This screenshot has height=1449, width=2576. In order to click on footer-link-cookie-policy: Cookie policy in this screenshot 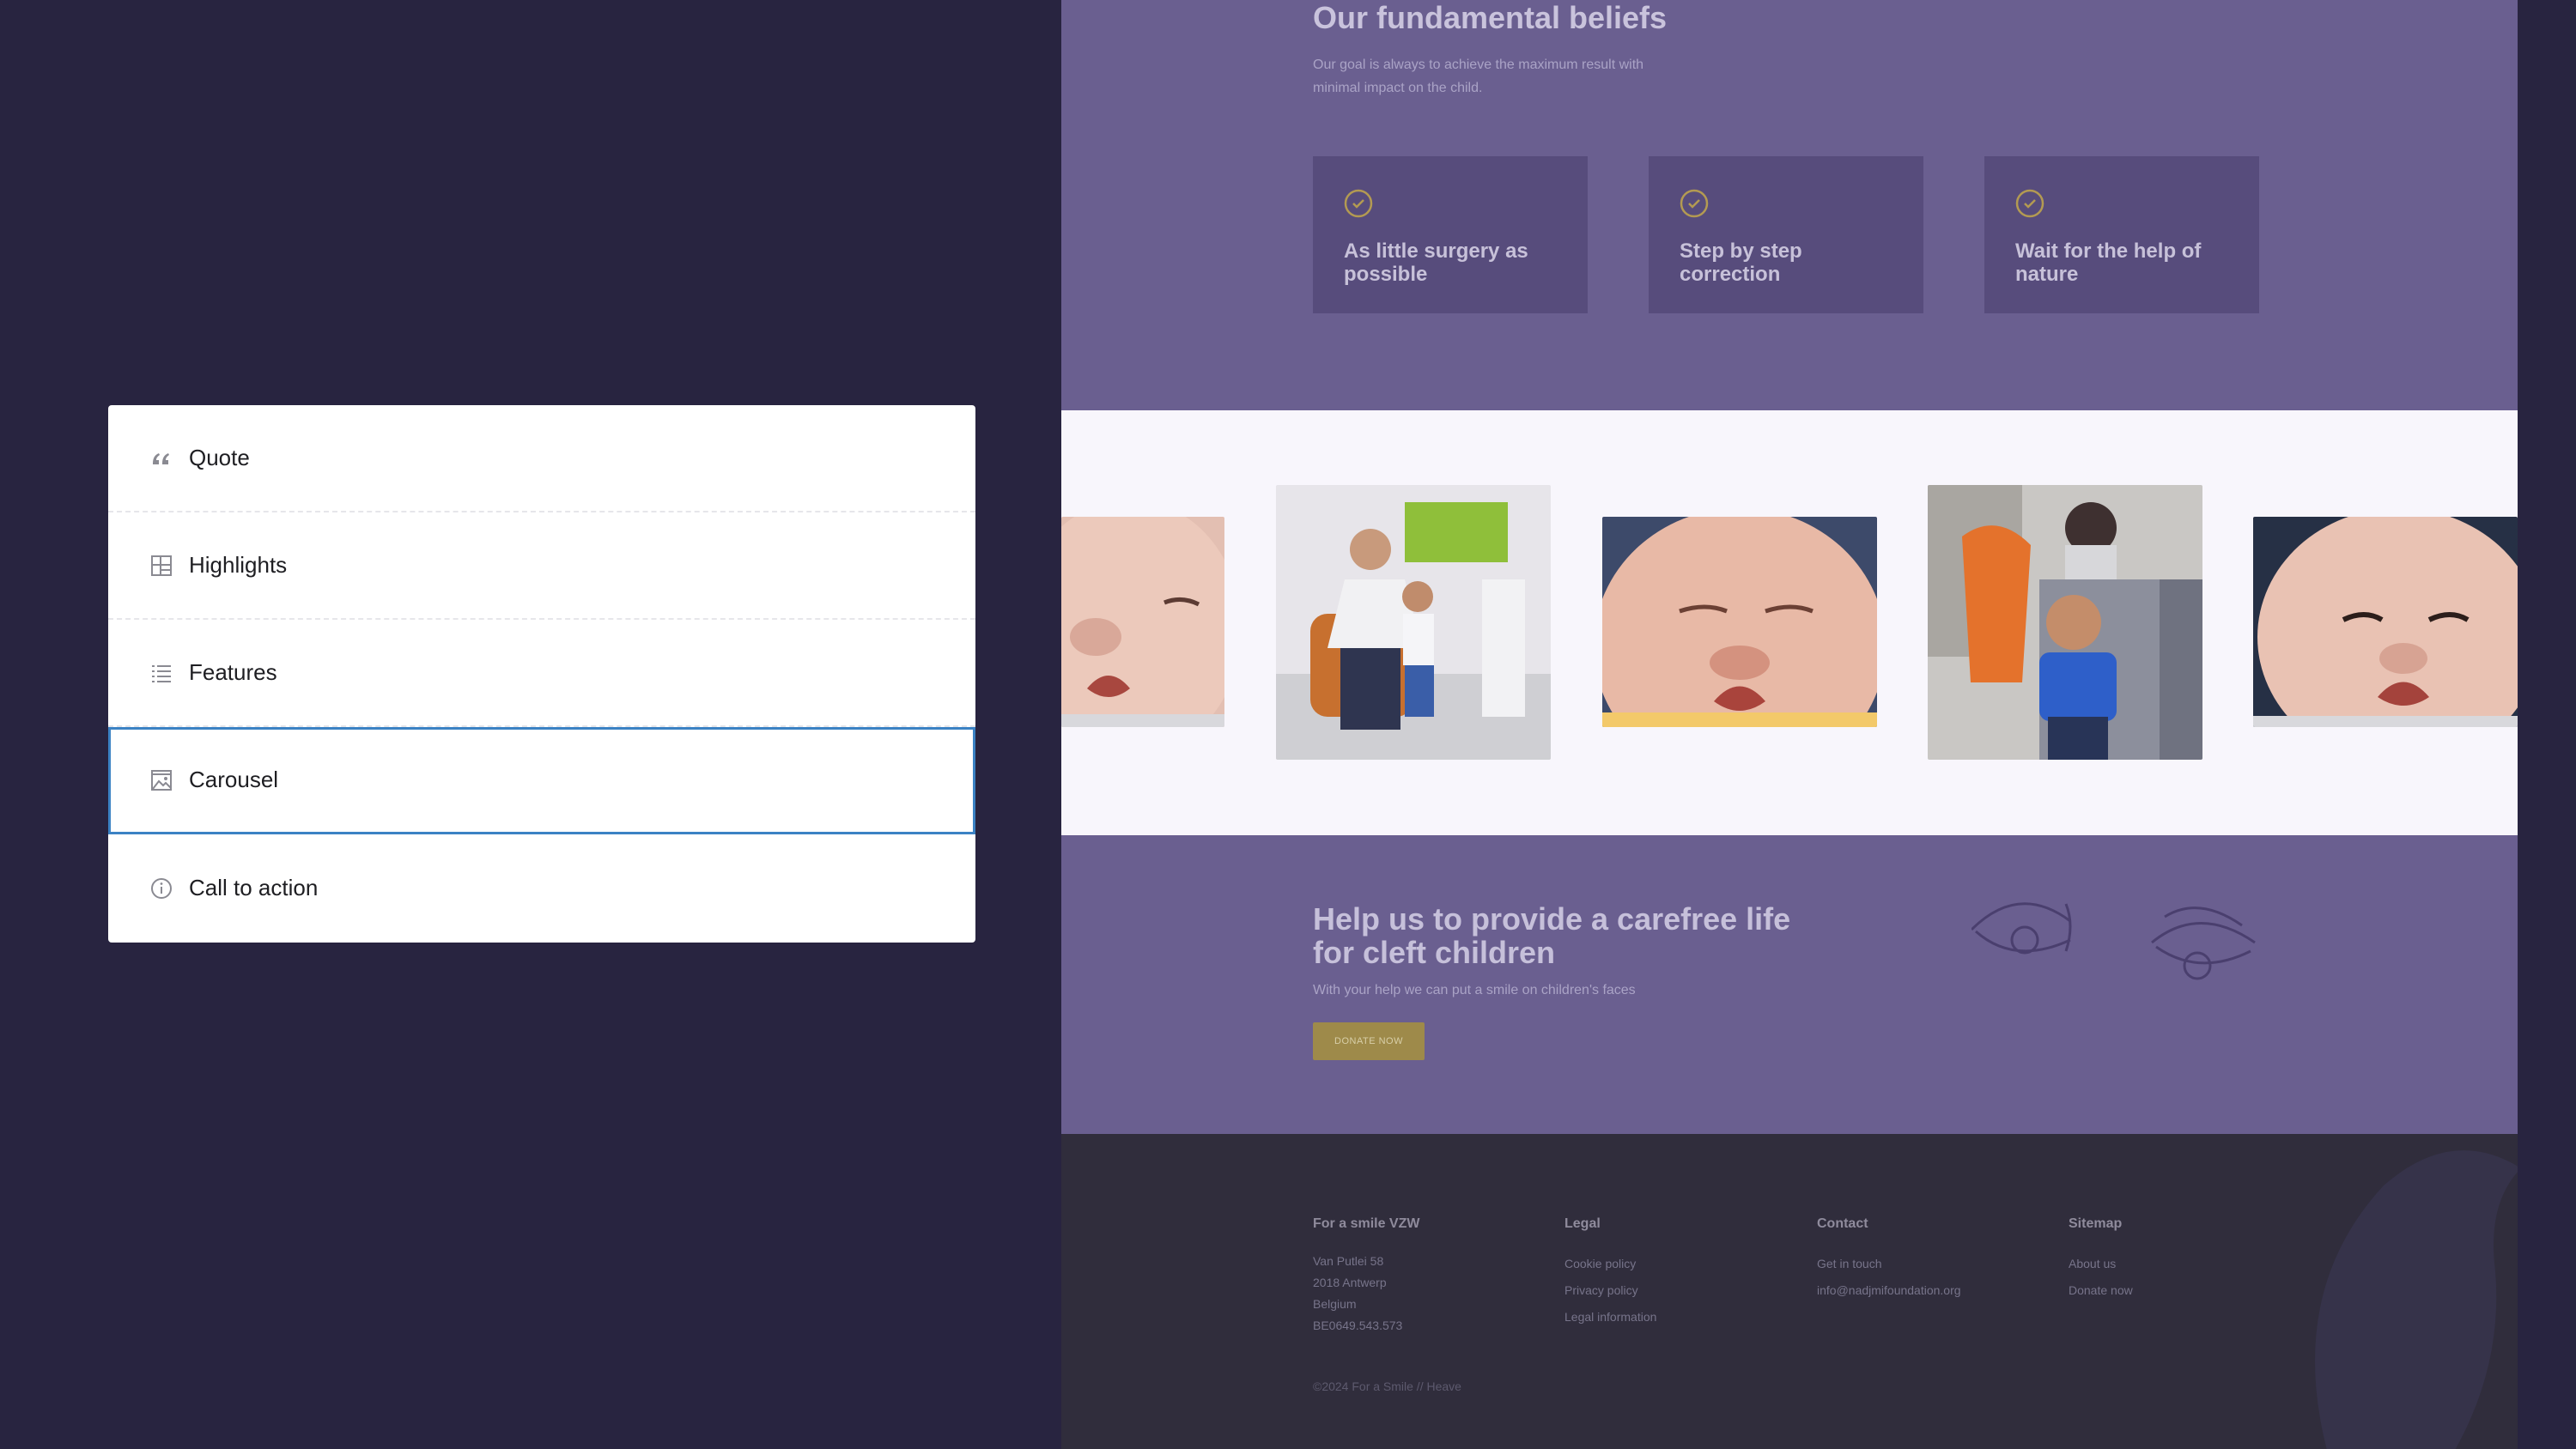, I will do `click(1610, 1264)`.